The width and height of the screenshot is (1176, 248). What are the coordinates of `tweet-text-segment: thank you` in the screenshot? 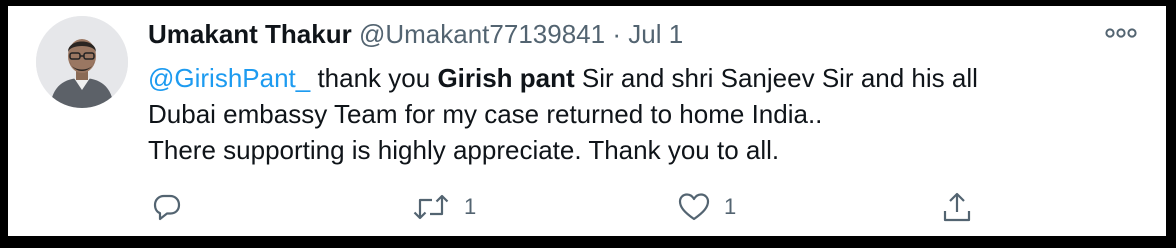 It's located at (374, 78).